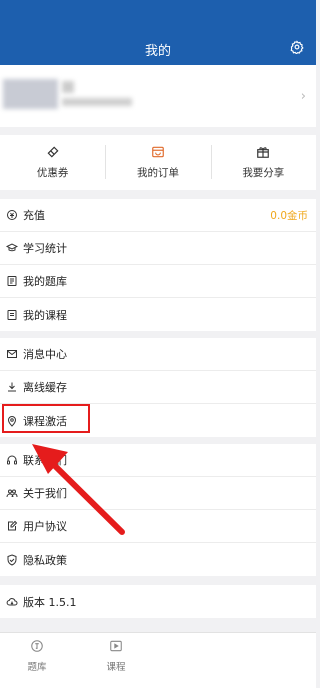 The width and height of the screenshot is (320, 688). Describe the element at coordinates (158, 460) in the screenshot. I see `menu-item-contact-us: 联系我们` at that location.